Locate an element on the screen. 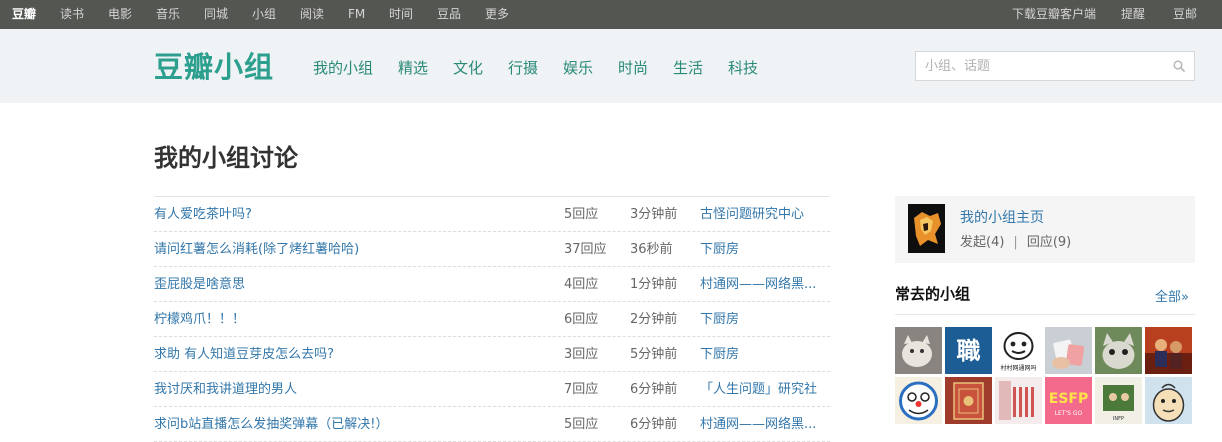 The image size is (1222, 442). topic-title-link: 歪屁股是啥意思 is located at coordinates (199, 285).